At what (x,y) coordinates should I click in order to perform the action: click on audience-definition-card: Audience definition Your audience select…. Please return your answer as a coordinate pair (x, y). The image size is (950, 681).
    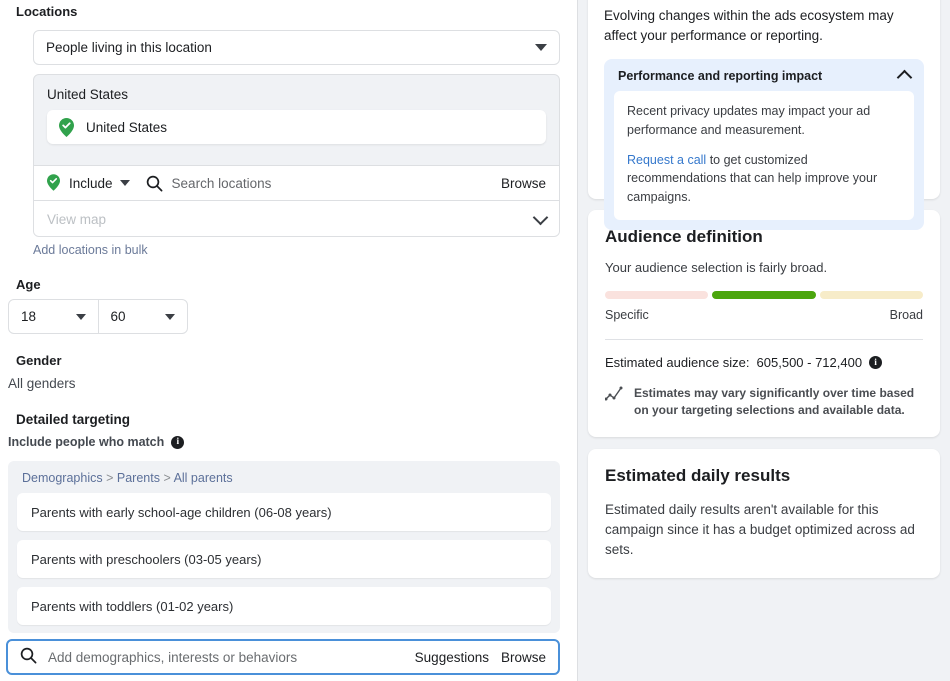
    Looking at the image, I should click on (764, 323).